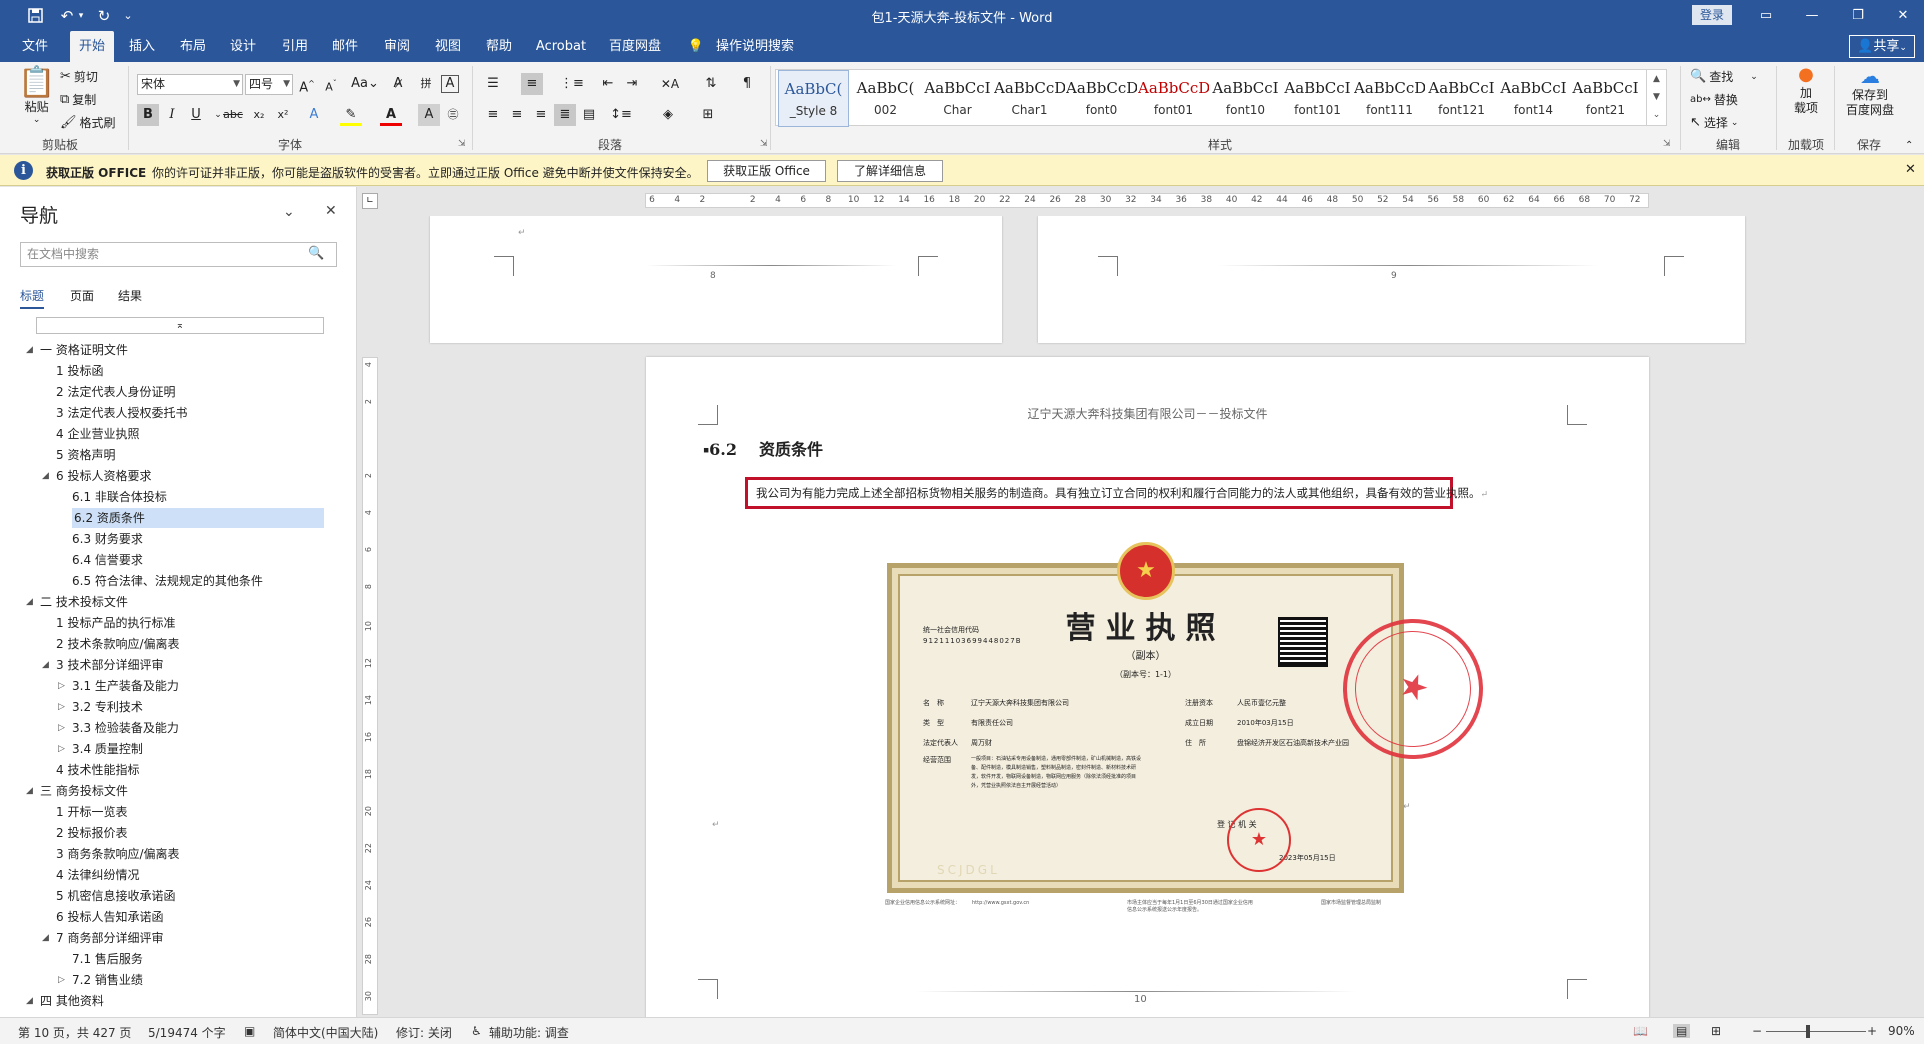 Image resolution: width=1924 pixels, height=1044 pixels. I want to click on nav-heading-item: 1 投标产品的执行标准, so click(115, 623).